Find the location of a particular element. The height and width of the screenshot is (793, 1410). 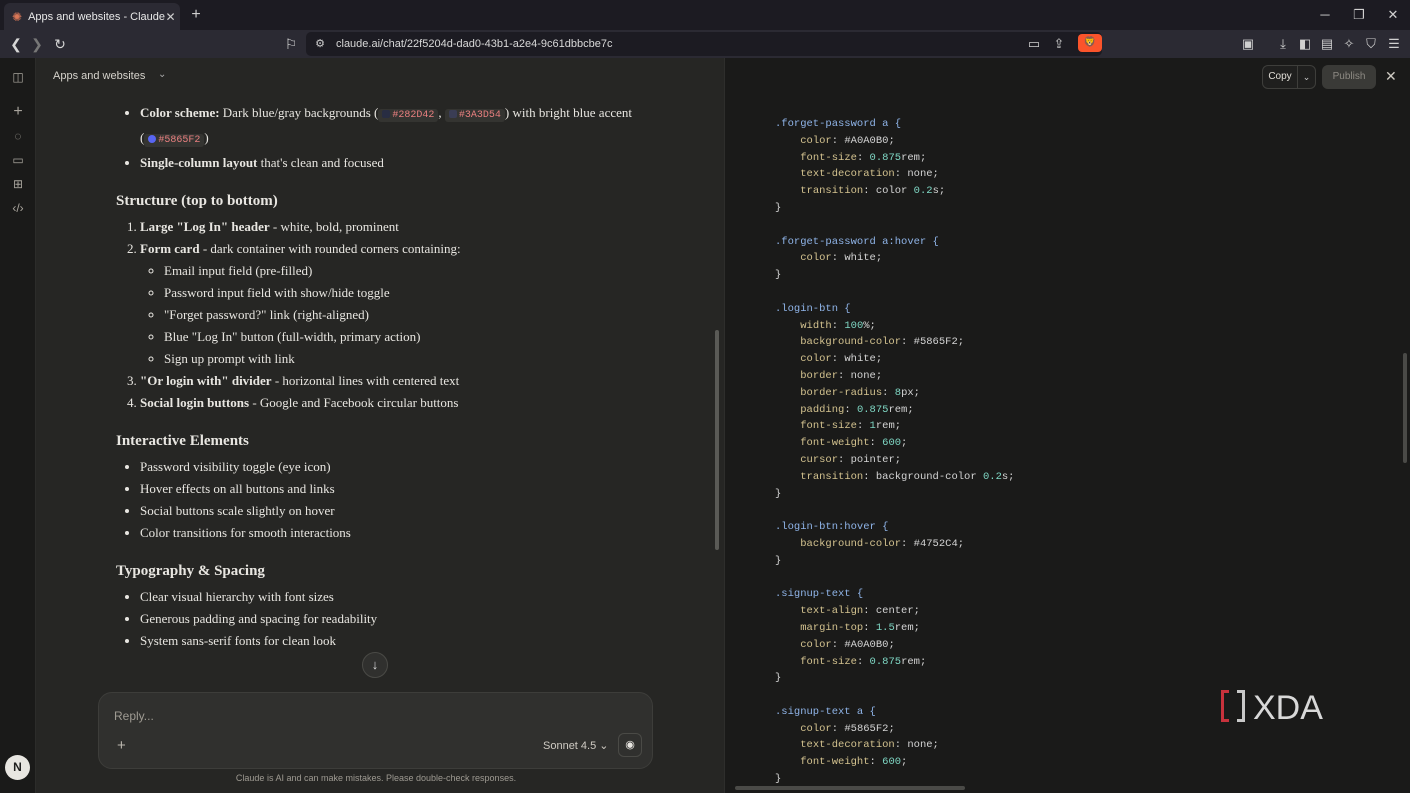

close-tab-icon: ✕ is located at coordinates (170, 17).